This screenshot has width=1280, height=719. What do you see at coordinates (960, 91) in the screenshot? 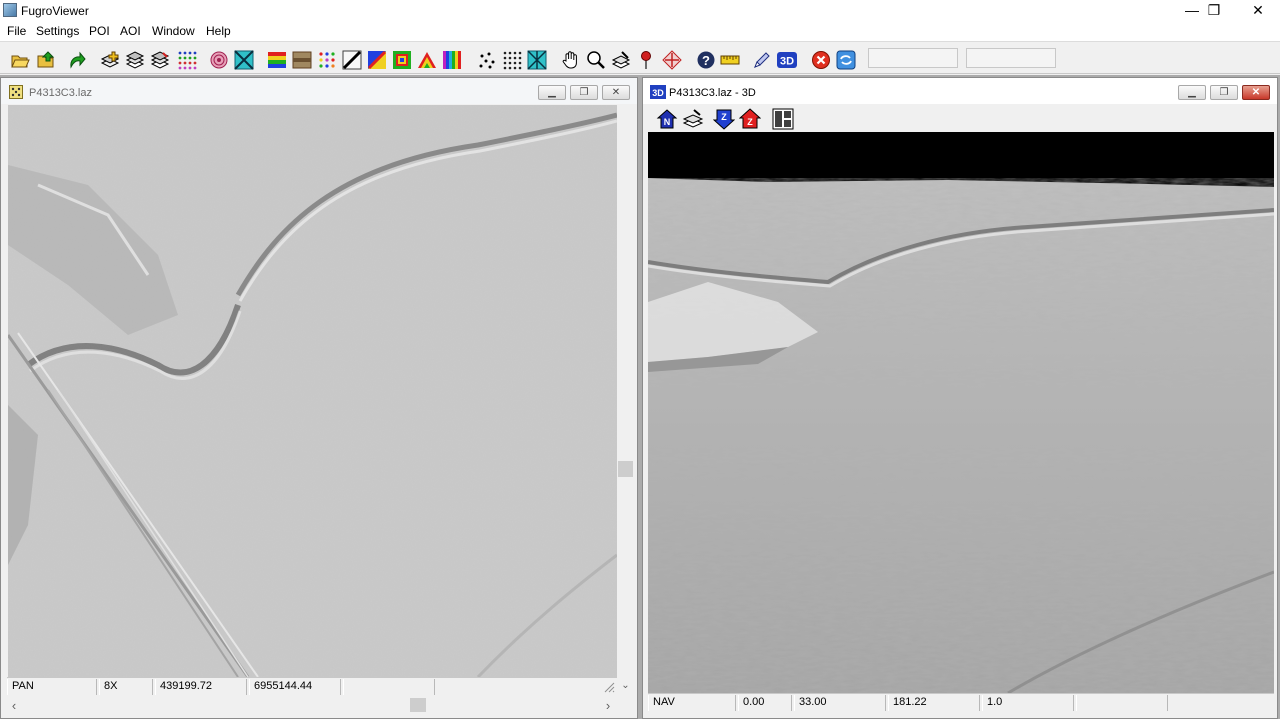
I see `view-3d-titlebar: 3D P4313C3.laz - 3D ▁ ❐ ✕` at bounding box center [960, 91].